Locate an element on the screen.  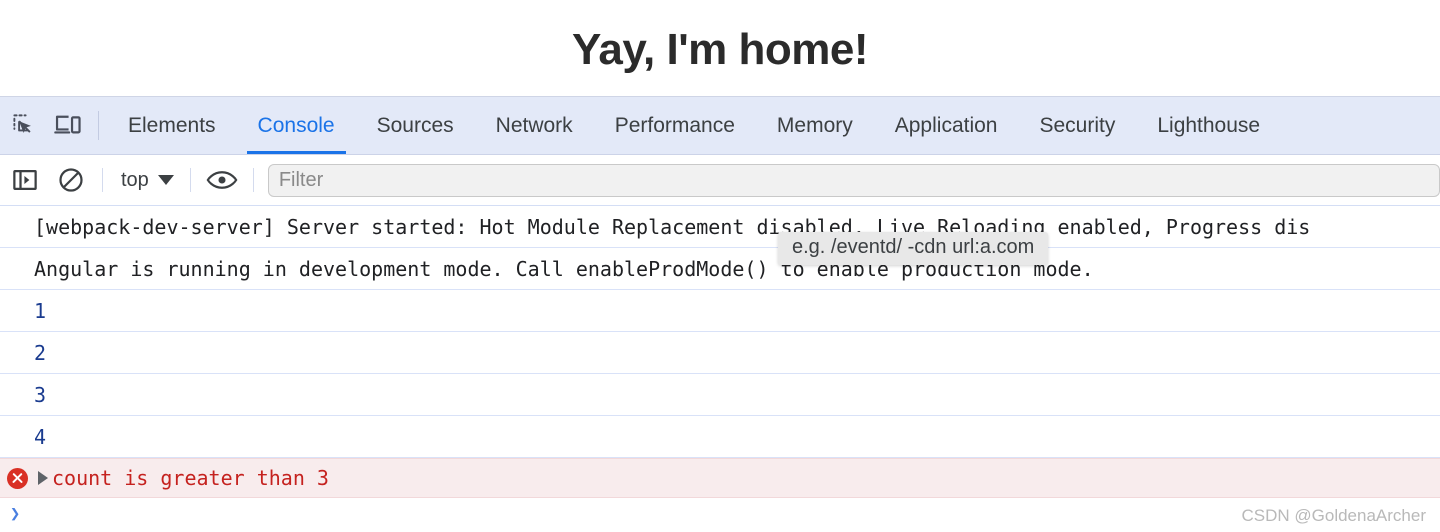
tab-lighthouse: Lighthouse is located at coordinates (1208, 125).